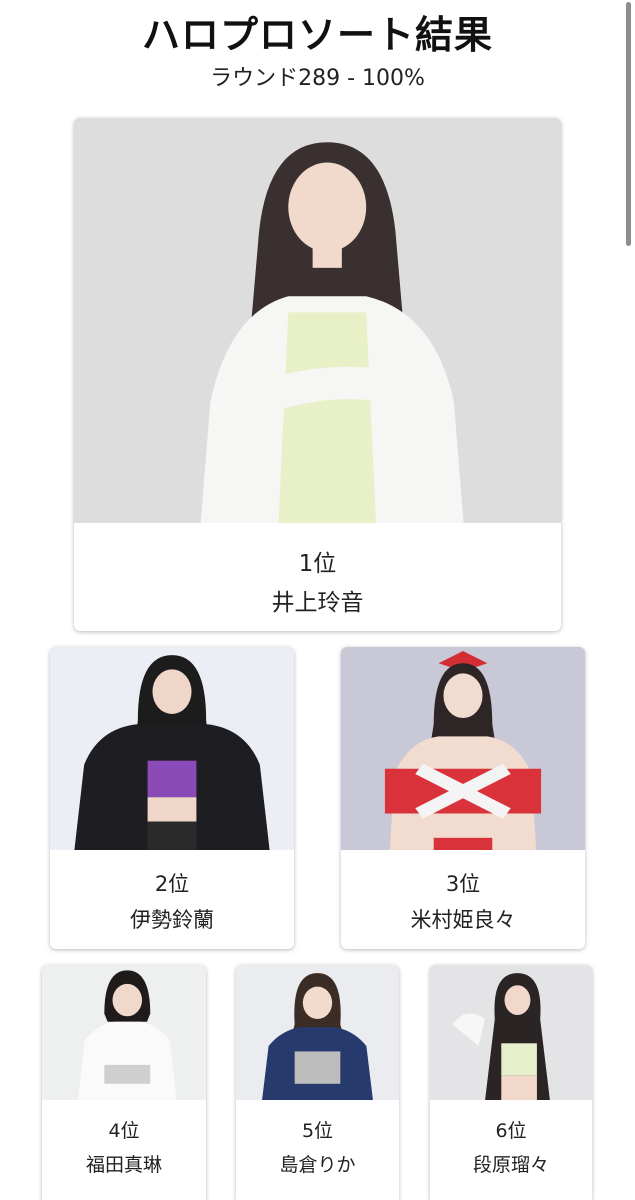  I want to click on result-caption: 1位 井上玲音, so click(317, 577).